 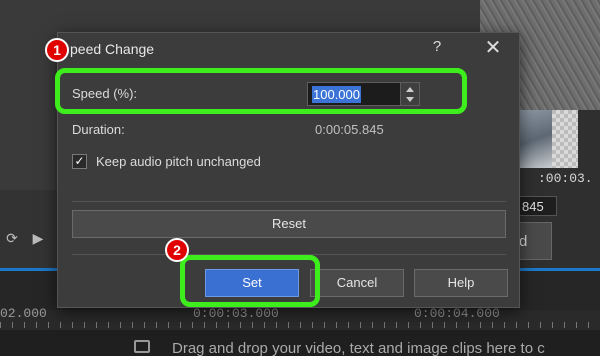 What do you see at coordinates (23, 313) in the screenshot?
I see `ruler-label: 02.000` at bounding box center [23, 313].